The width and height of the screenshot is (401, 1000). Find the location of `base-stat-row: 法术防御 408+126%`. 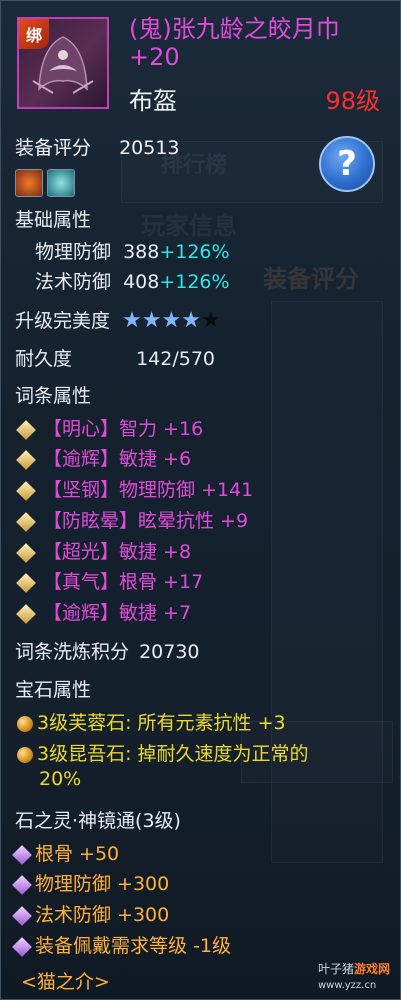

base-stat-row: 法术防御 408+126% is located at coordinates (132, 280).